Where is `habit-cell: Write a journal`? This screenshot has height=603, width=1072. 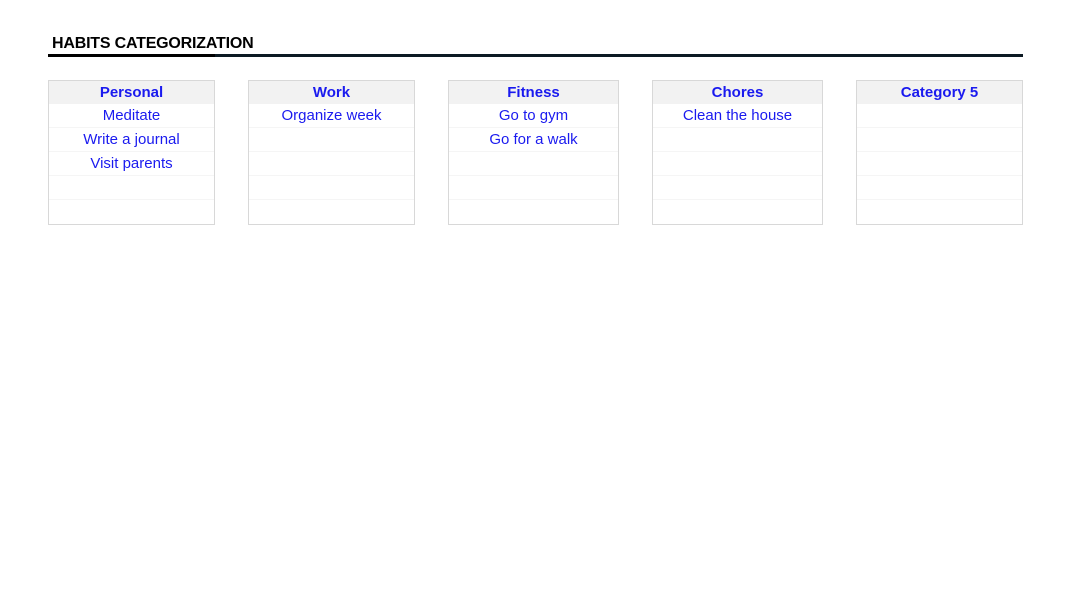 habit-cell: Write a journal is located at coordinates (131, 140).